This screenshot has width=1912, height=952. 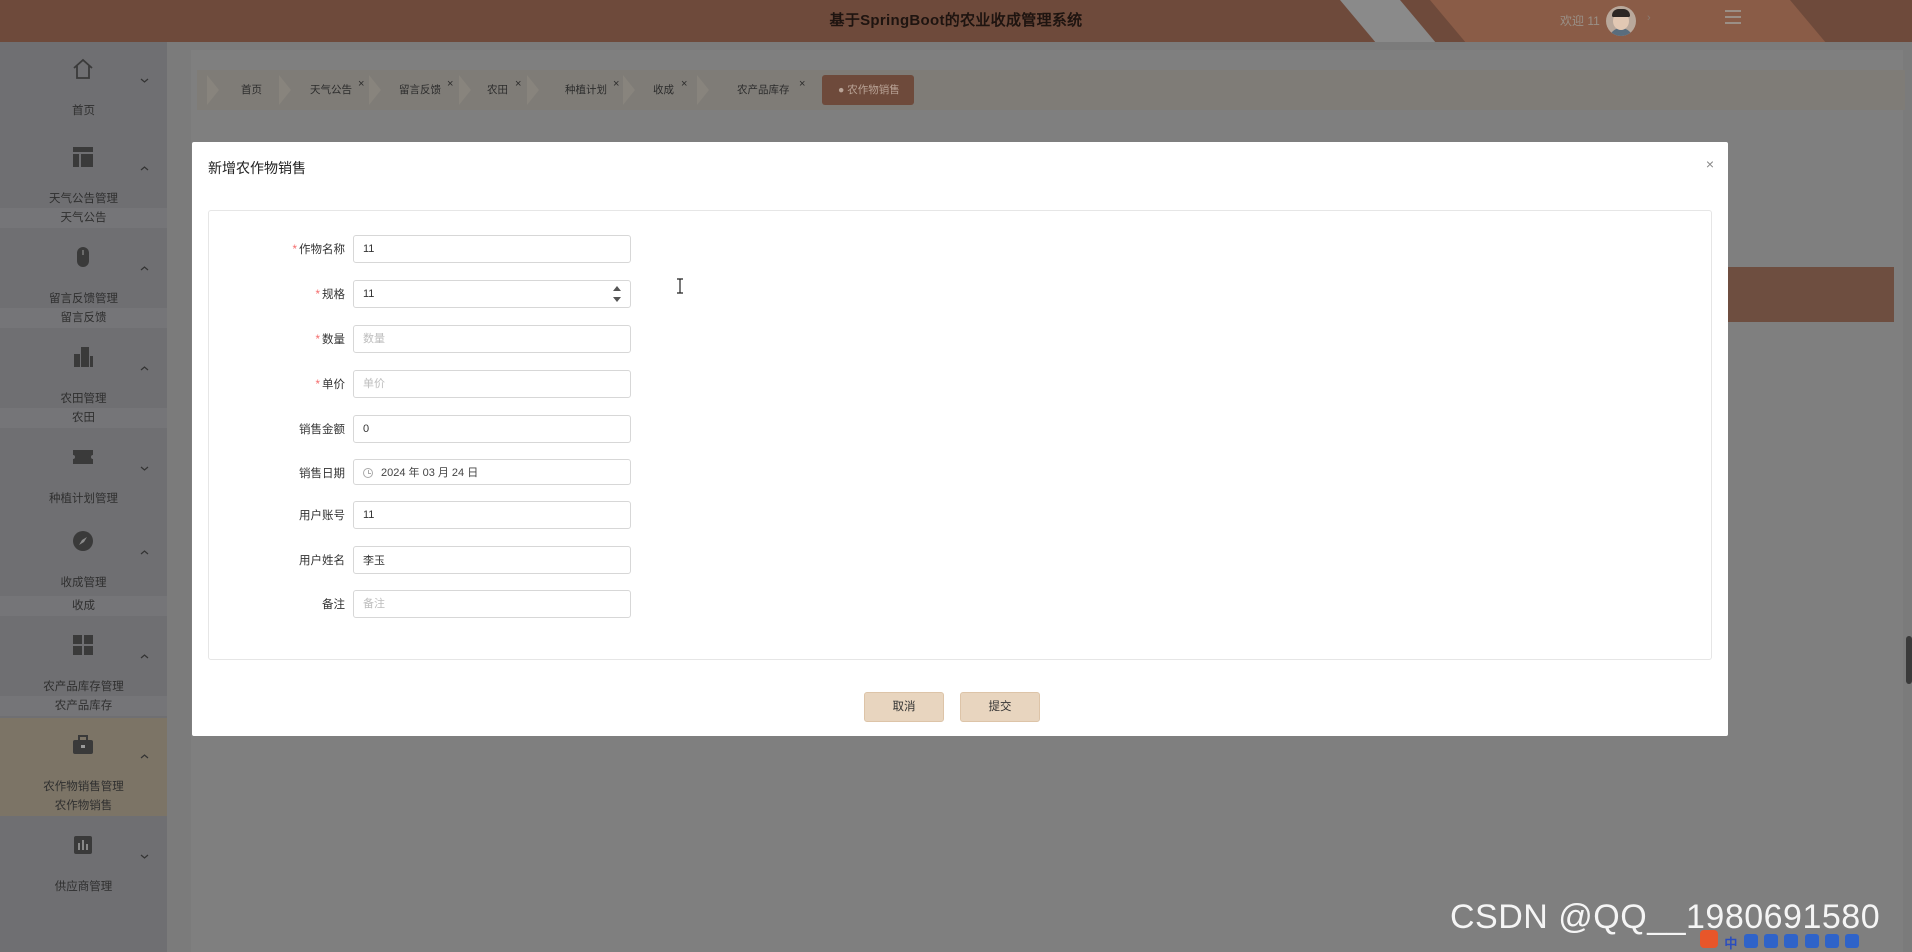 I want to click on sidebar-item-home: 首页, so click(x=83, y=81).